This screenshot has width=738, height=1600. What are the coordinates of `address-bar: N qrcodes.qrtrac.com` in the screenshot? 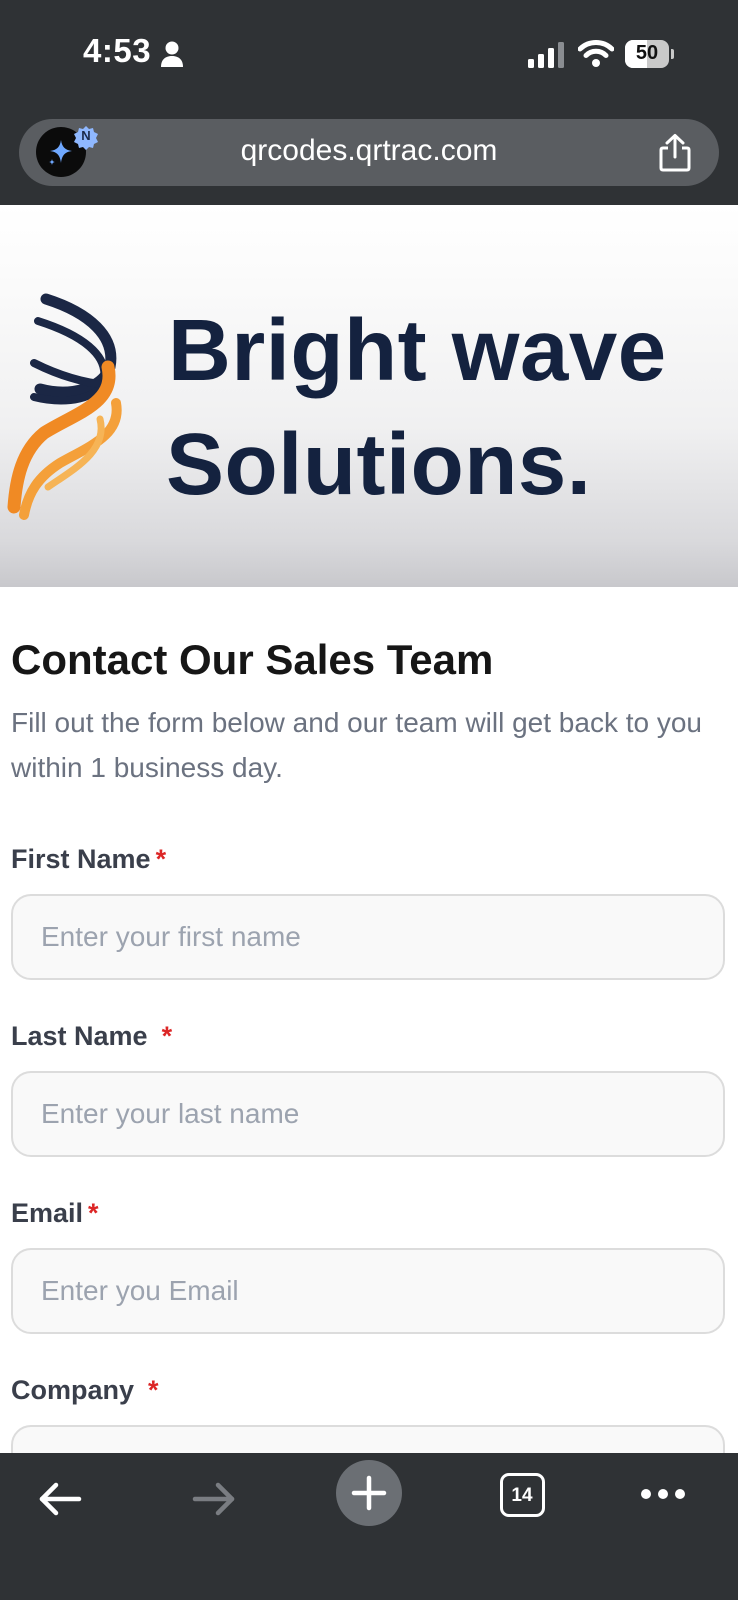 It's located at (369, 152).